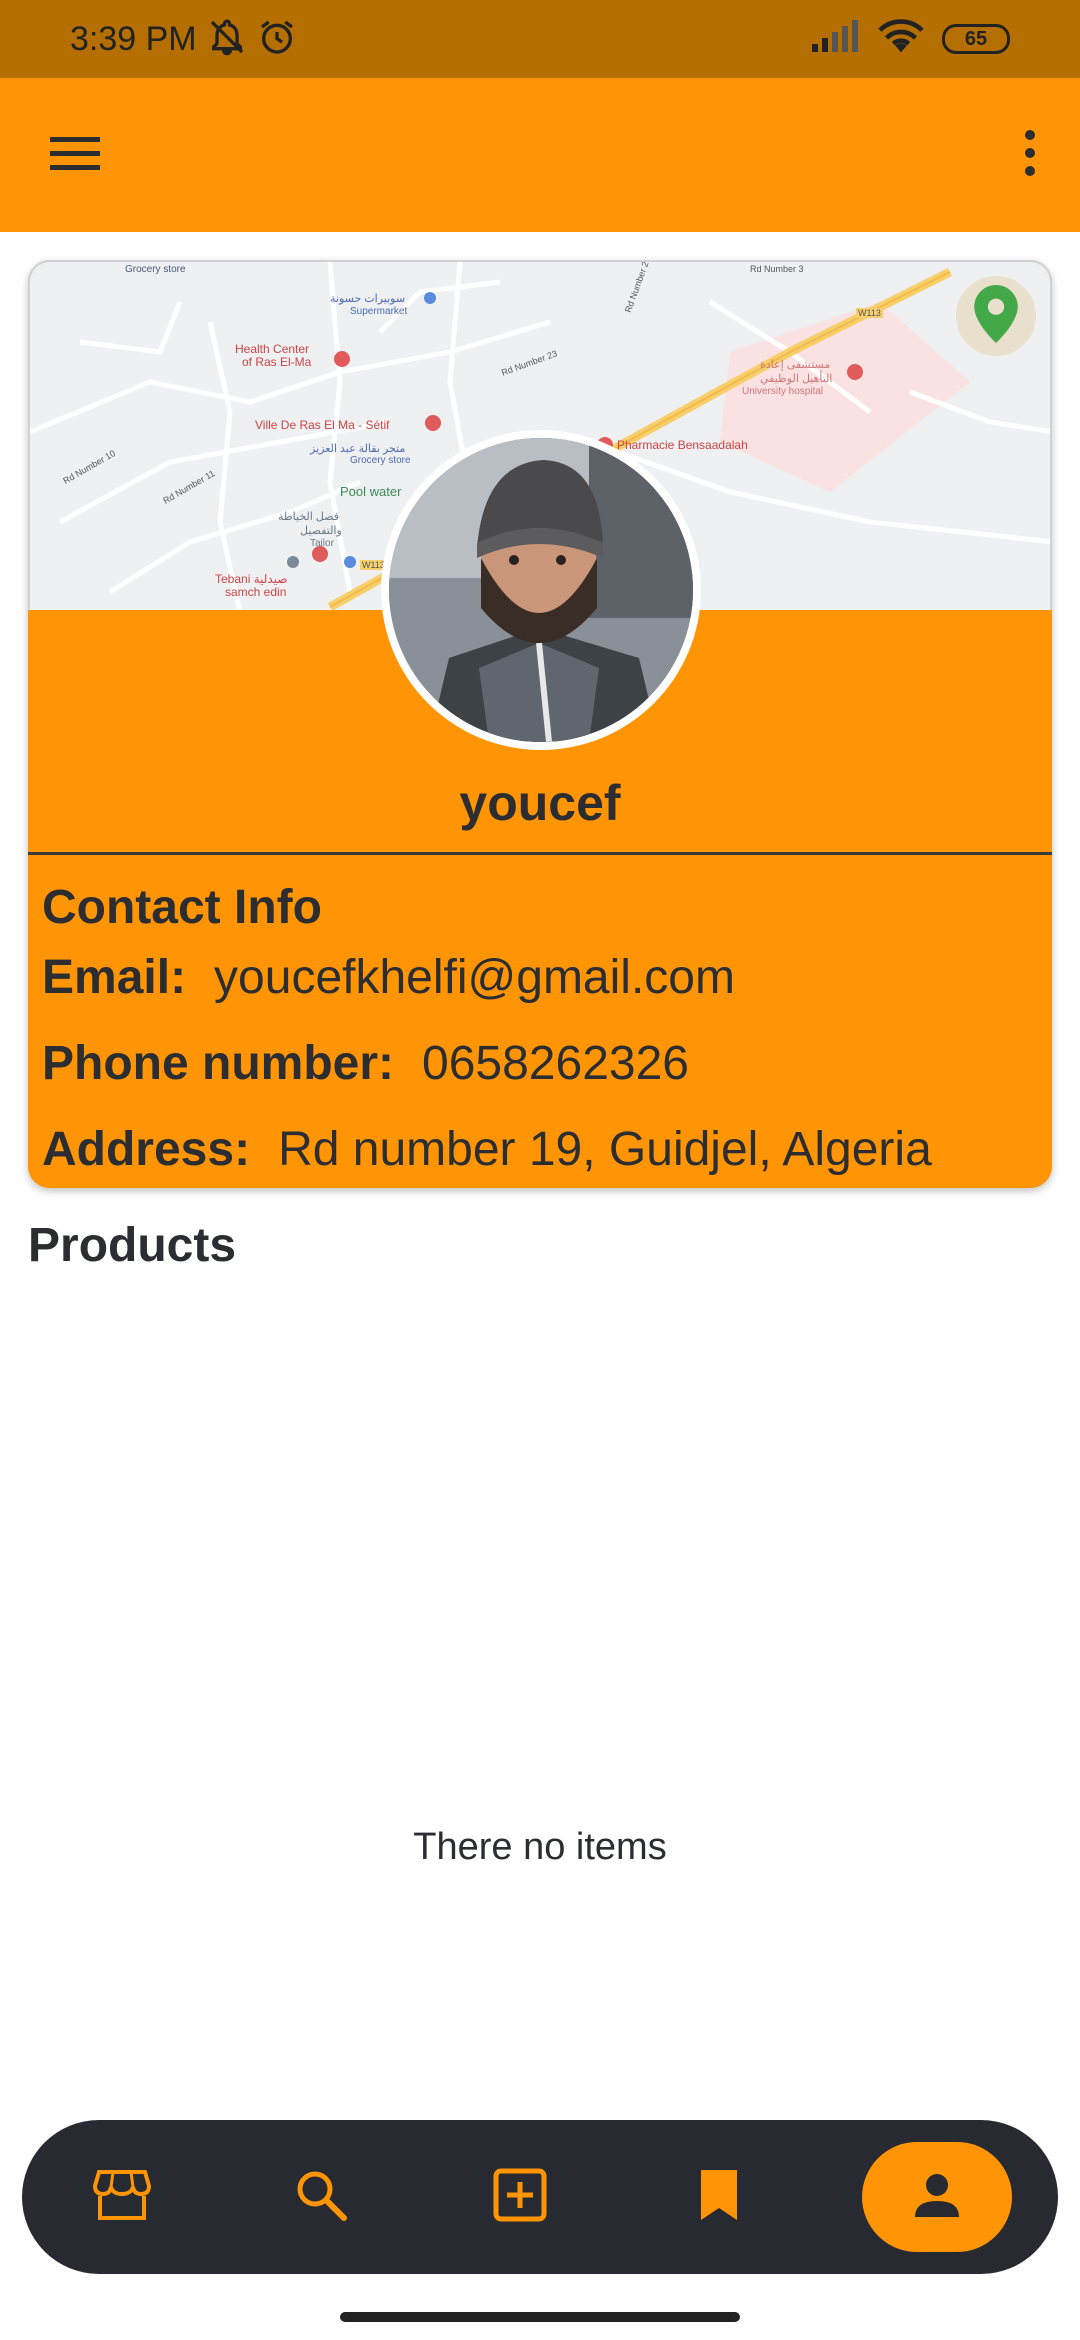 The width and height of the screenshot is (1080, 2340). Describe the element at coordinates (976, 39) in the screenshot. I see `battery-indicator: 65` at that location.